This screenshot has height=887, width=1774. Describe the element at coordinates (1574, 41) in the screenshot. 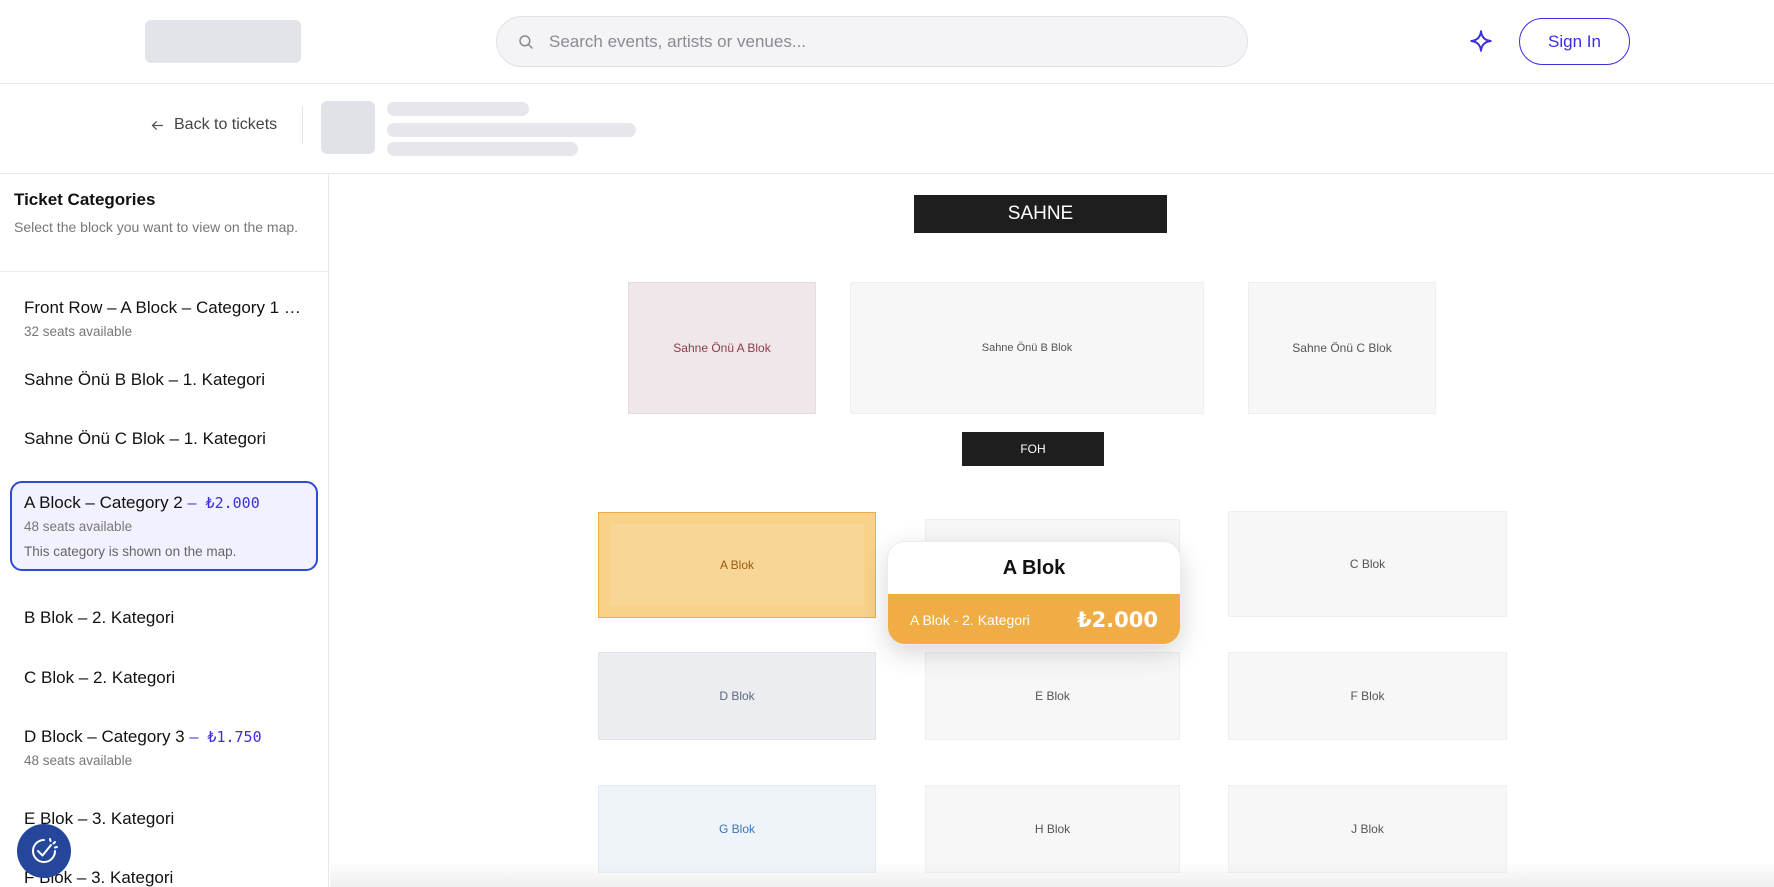

I see `sign-in-button: Sign In` at that location.